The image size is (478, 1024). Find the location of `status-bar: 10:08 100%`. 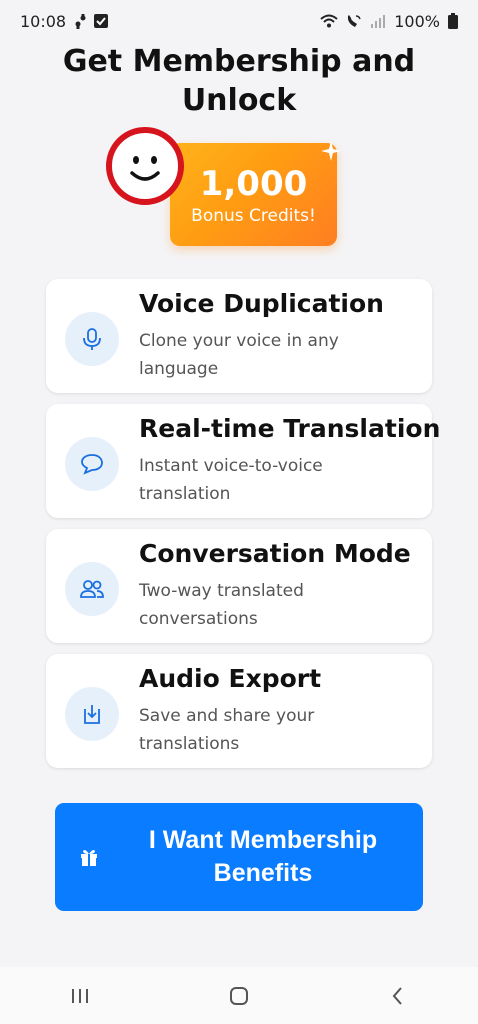

status-bar: 10:08 100% is located at coordinates (239, 21).